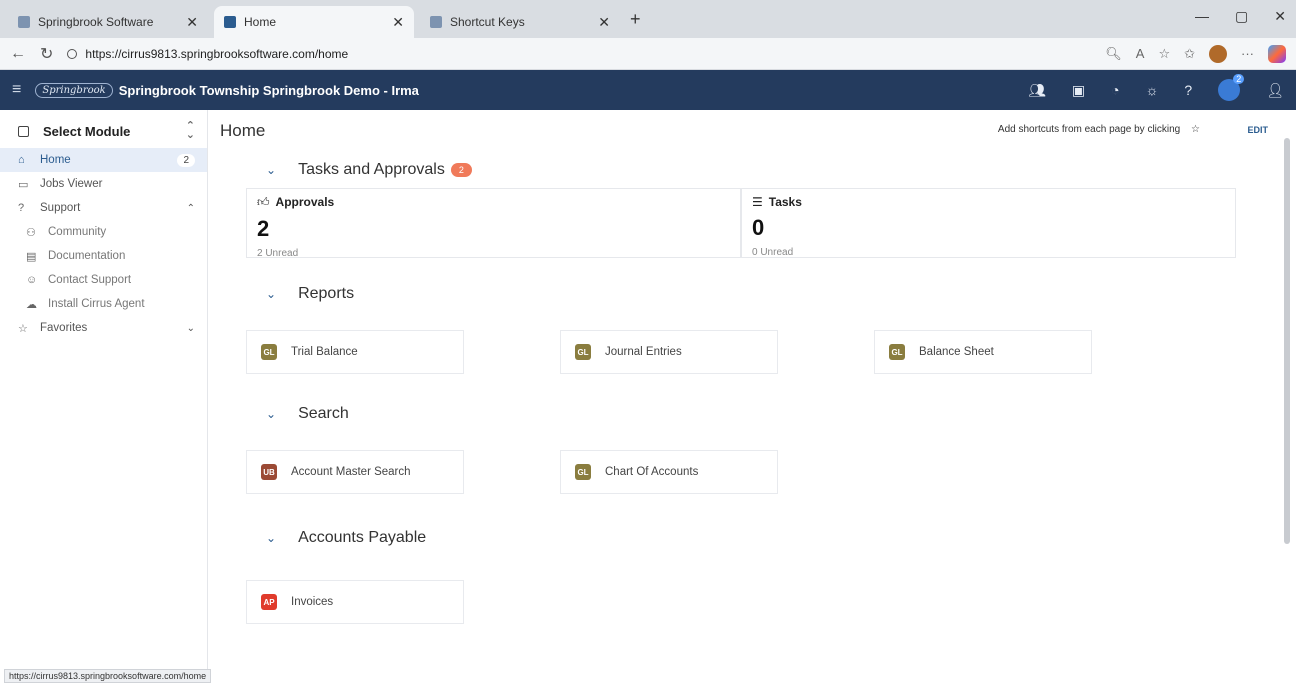 This screenshot has height=683, width=1296. Describe the element at coordinates (1152, 90) in the screenshot. I see `lightbulb-icon: ☼` at that location.